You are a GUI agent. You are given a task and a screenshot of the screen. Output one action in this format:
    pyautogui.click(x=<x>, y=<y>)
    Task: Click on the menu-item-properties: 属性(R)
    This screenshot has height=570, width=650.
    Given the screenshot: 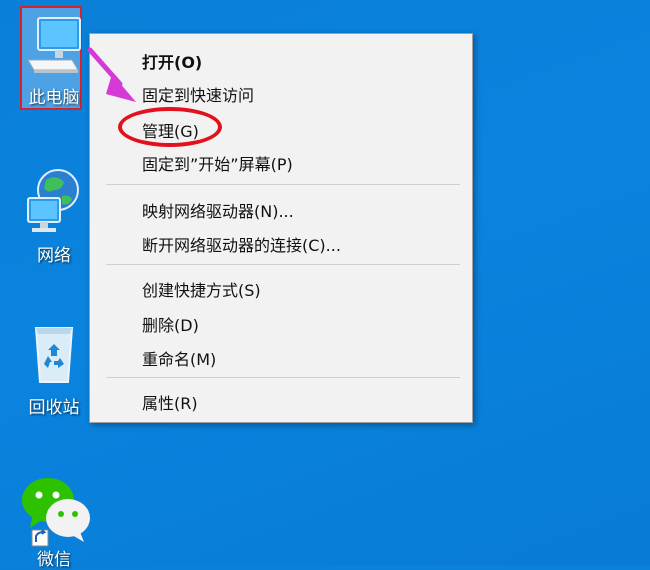 What is the action you would take?
    pyautogui.click(x=170, y=402)
    